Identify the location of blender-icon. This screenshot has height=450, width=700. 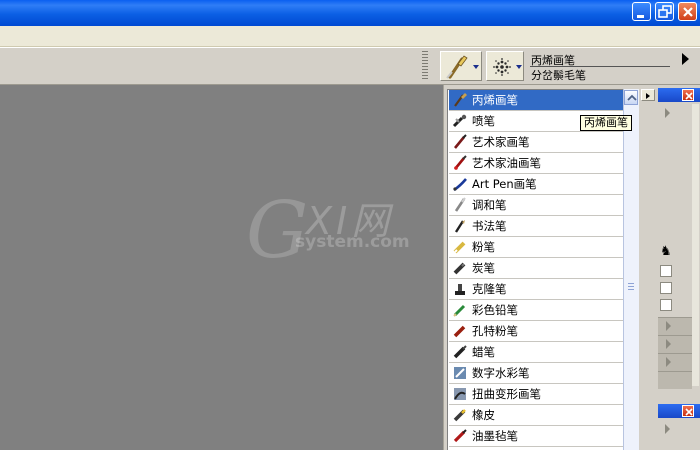
(460, 204).